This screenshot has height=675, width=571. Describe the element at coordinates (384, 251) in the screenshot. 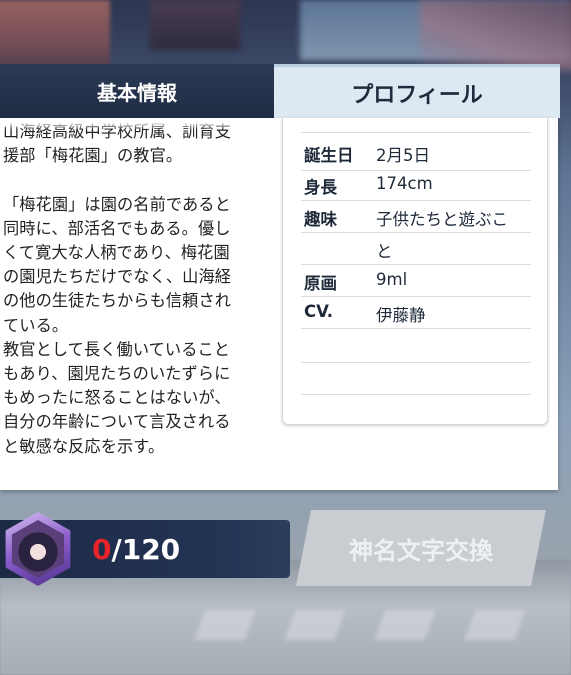

I see `profile-value: と` at that location.